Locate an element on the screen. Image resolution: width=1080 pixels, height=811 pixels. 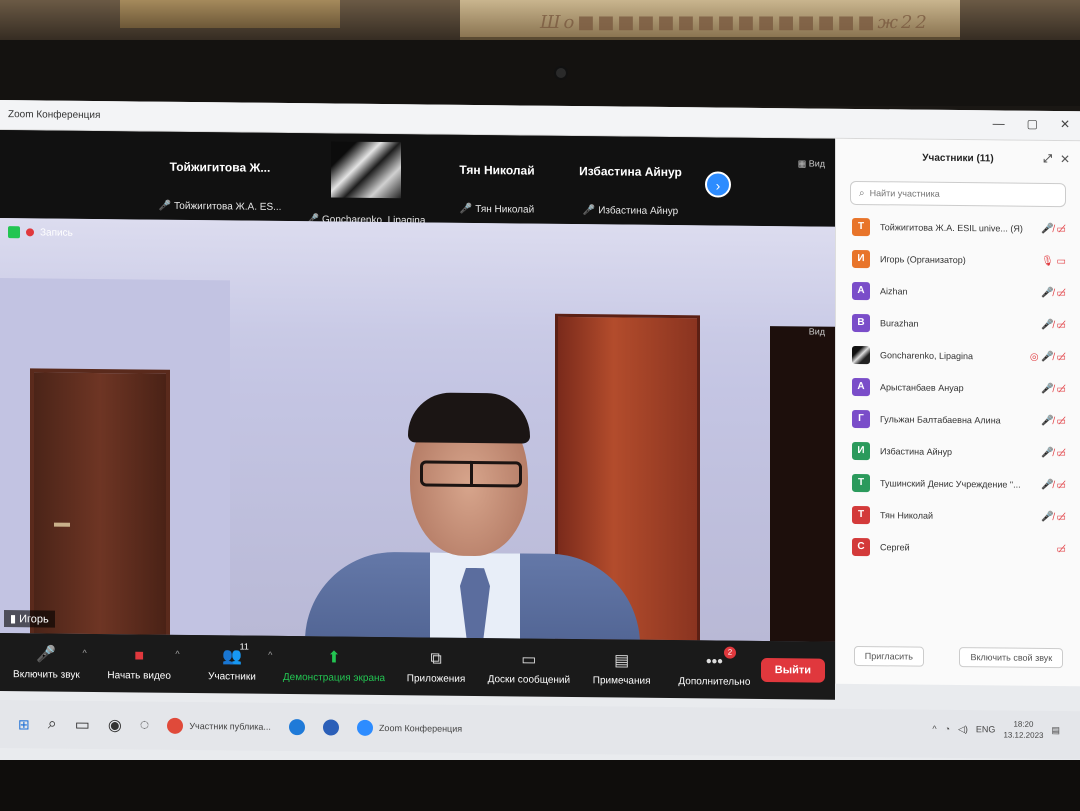
browser-icon: ◌ is located at coordinates (145, 725).